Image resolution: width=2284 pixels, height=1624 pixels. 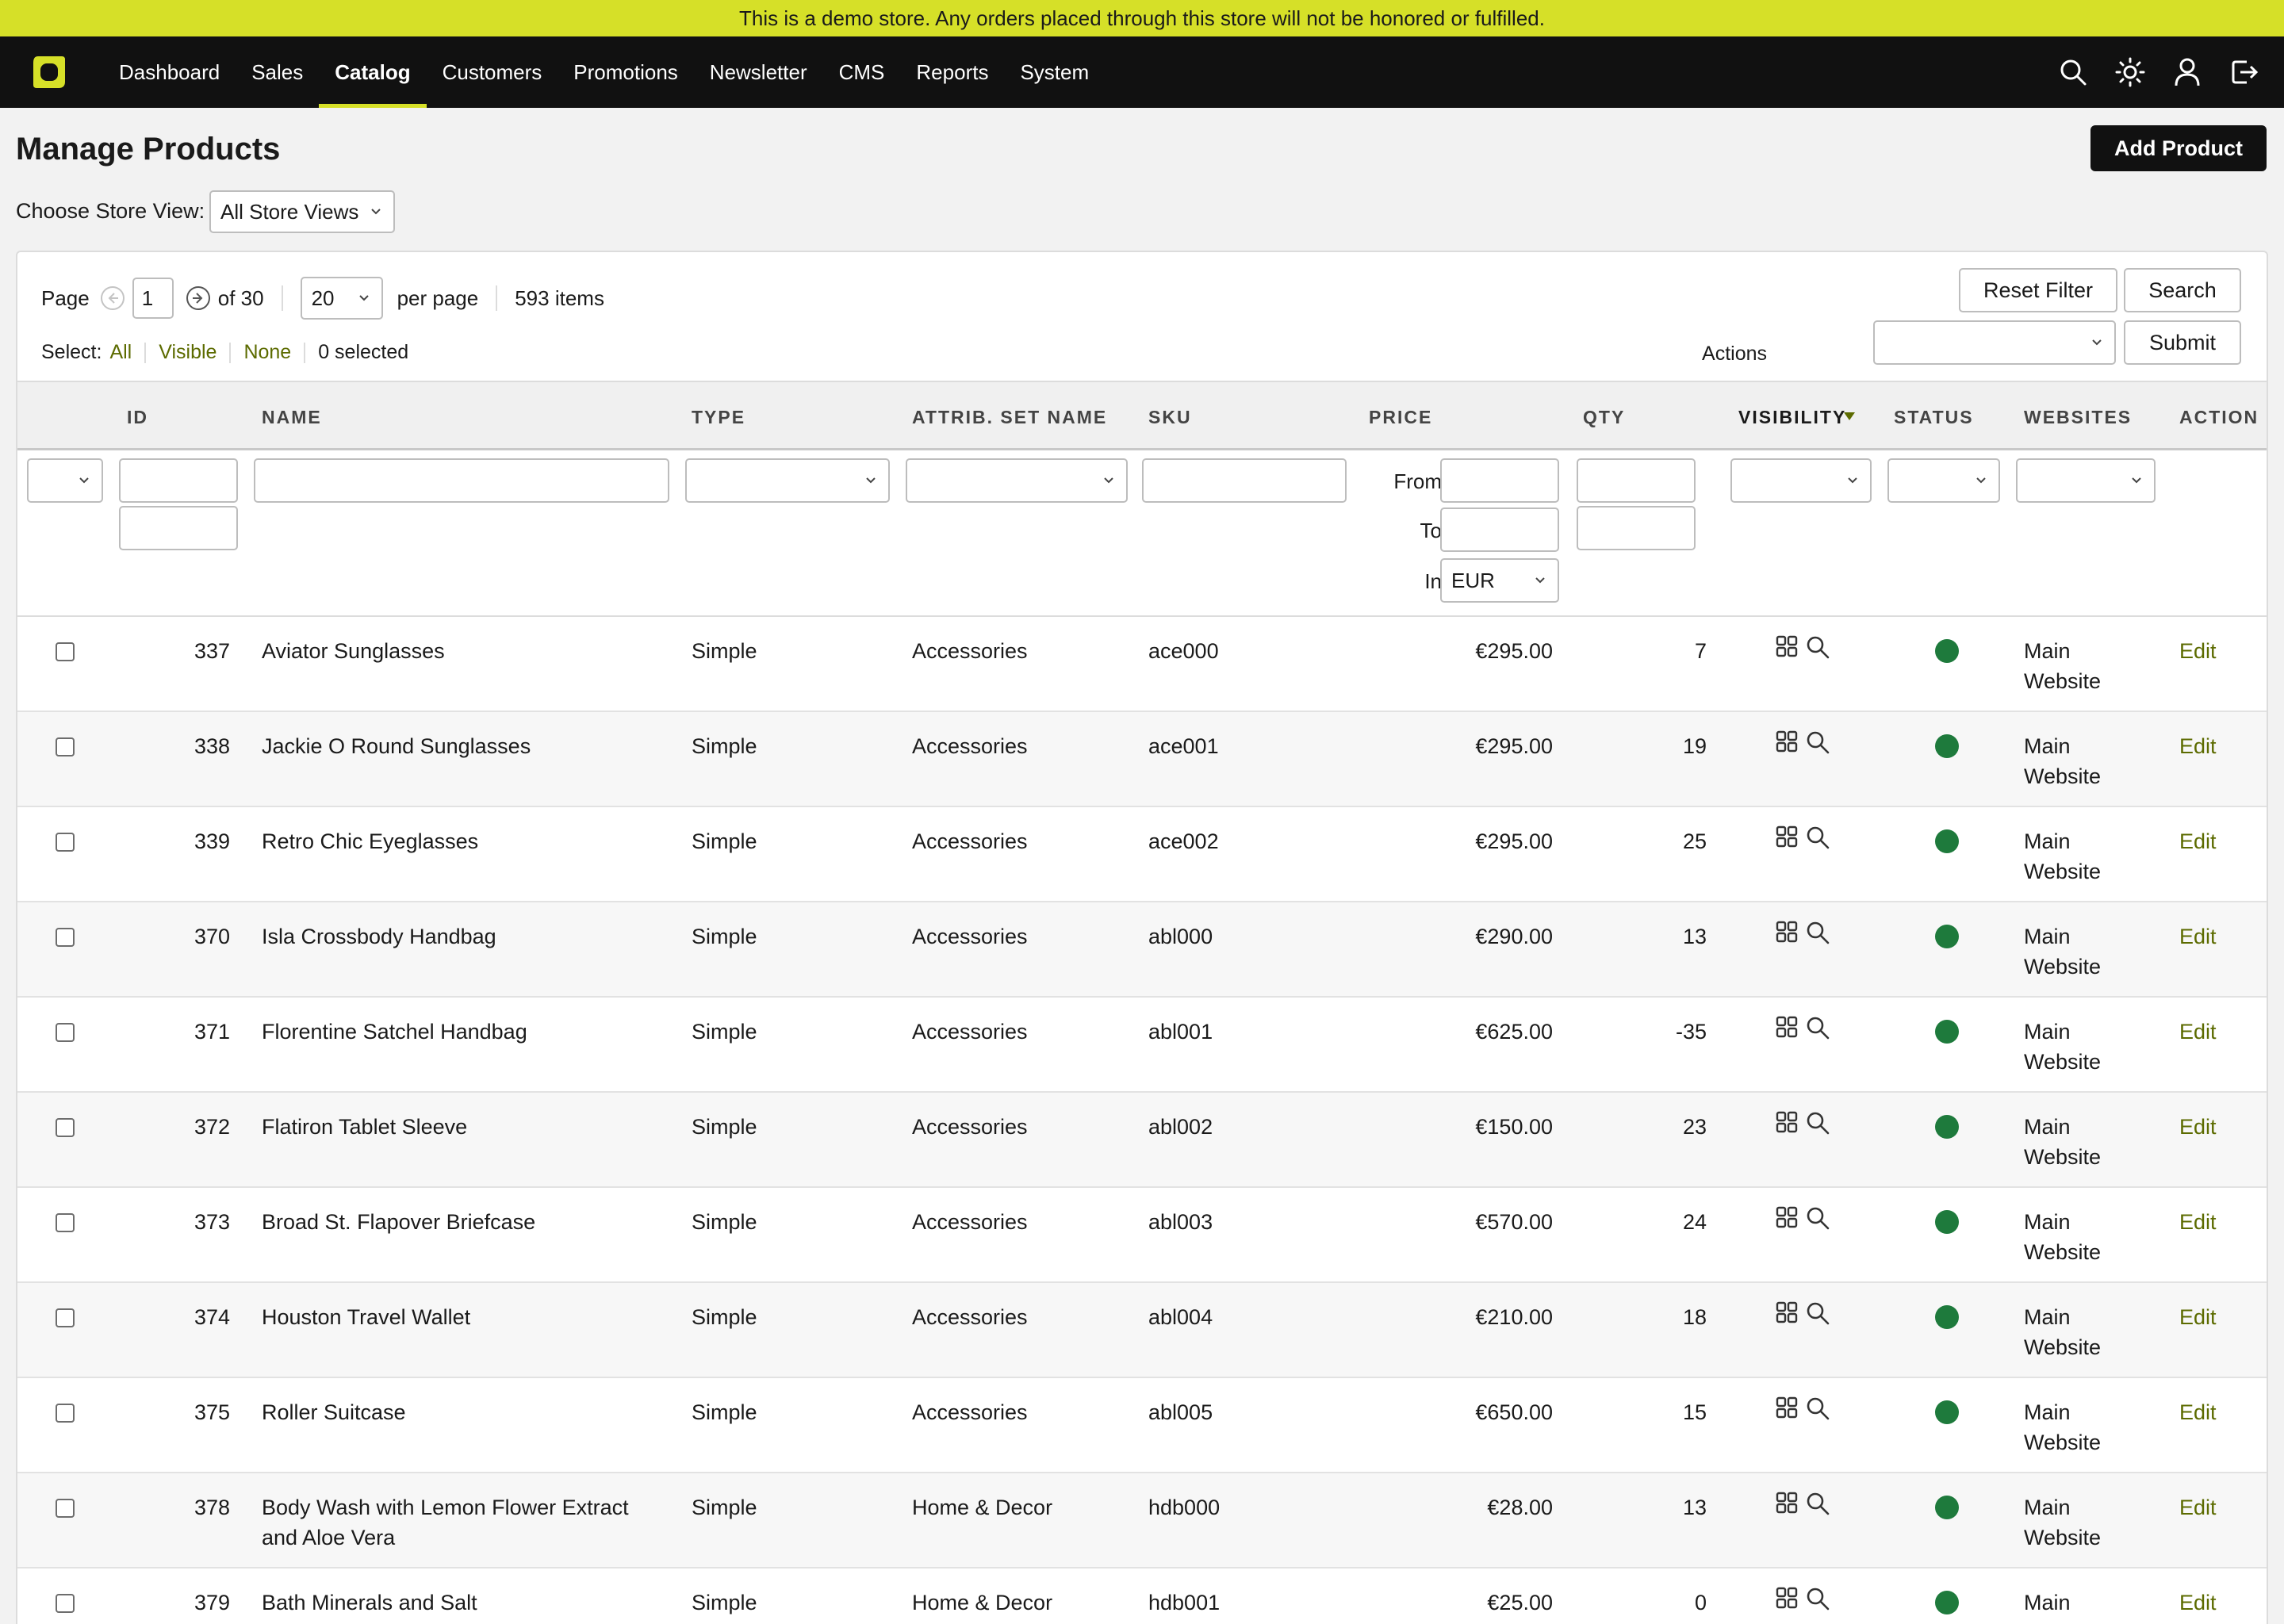 What do you see at coordinates (862, 72) in the screenshot?
I see `nav-item-cms: CMS` at bounding box center [862, 72].